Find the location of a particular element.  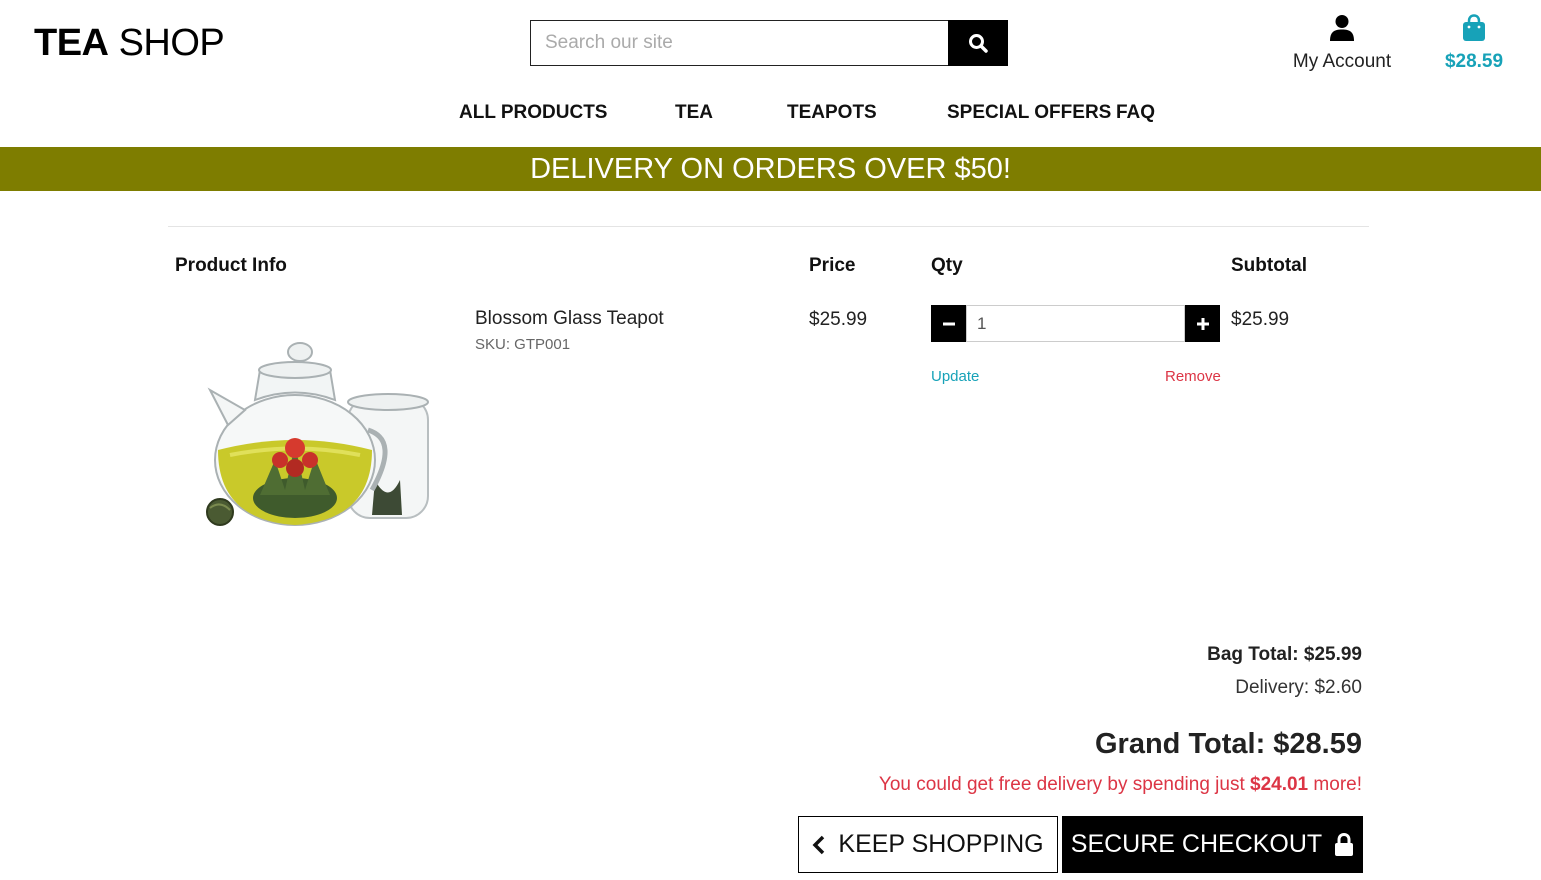

secure-checkout-label: SECURE CHECKOUT is located at coordinates (1196, 844).